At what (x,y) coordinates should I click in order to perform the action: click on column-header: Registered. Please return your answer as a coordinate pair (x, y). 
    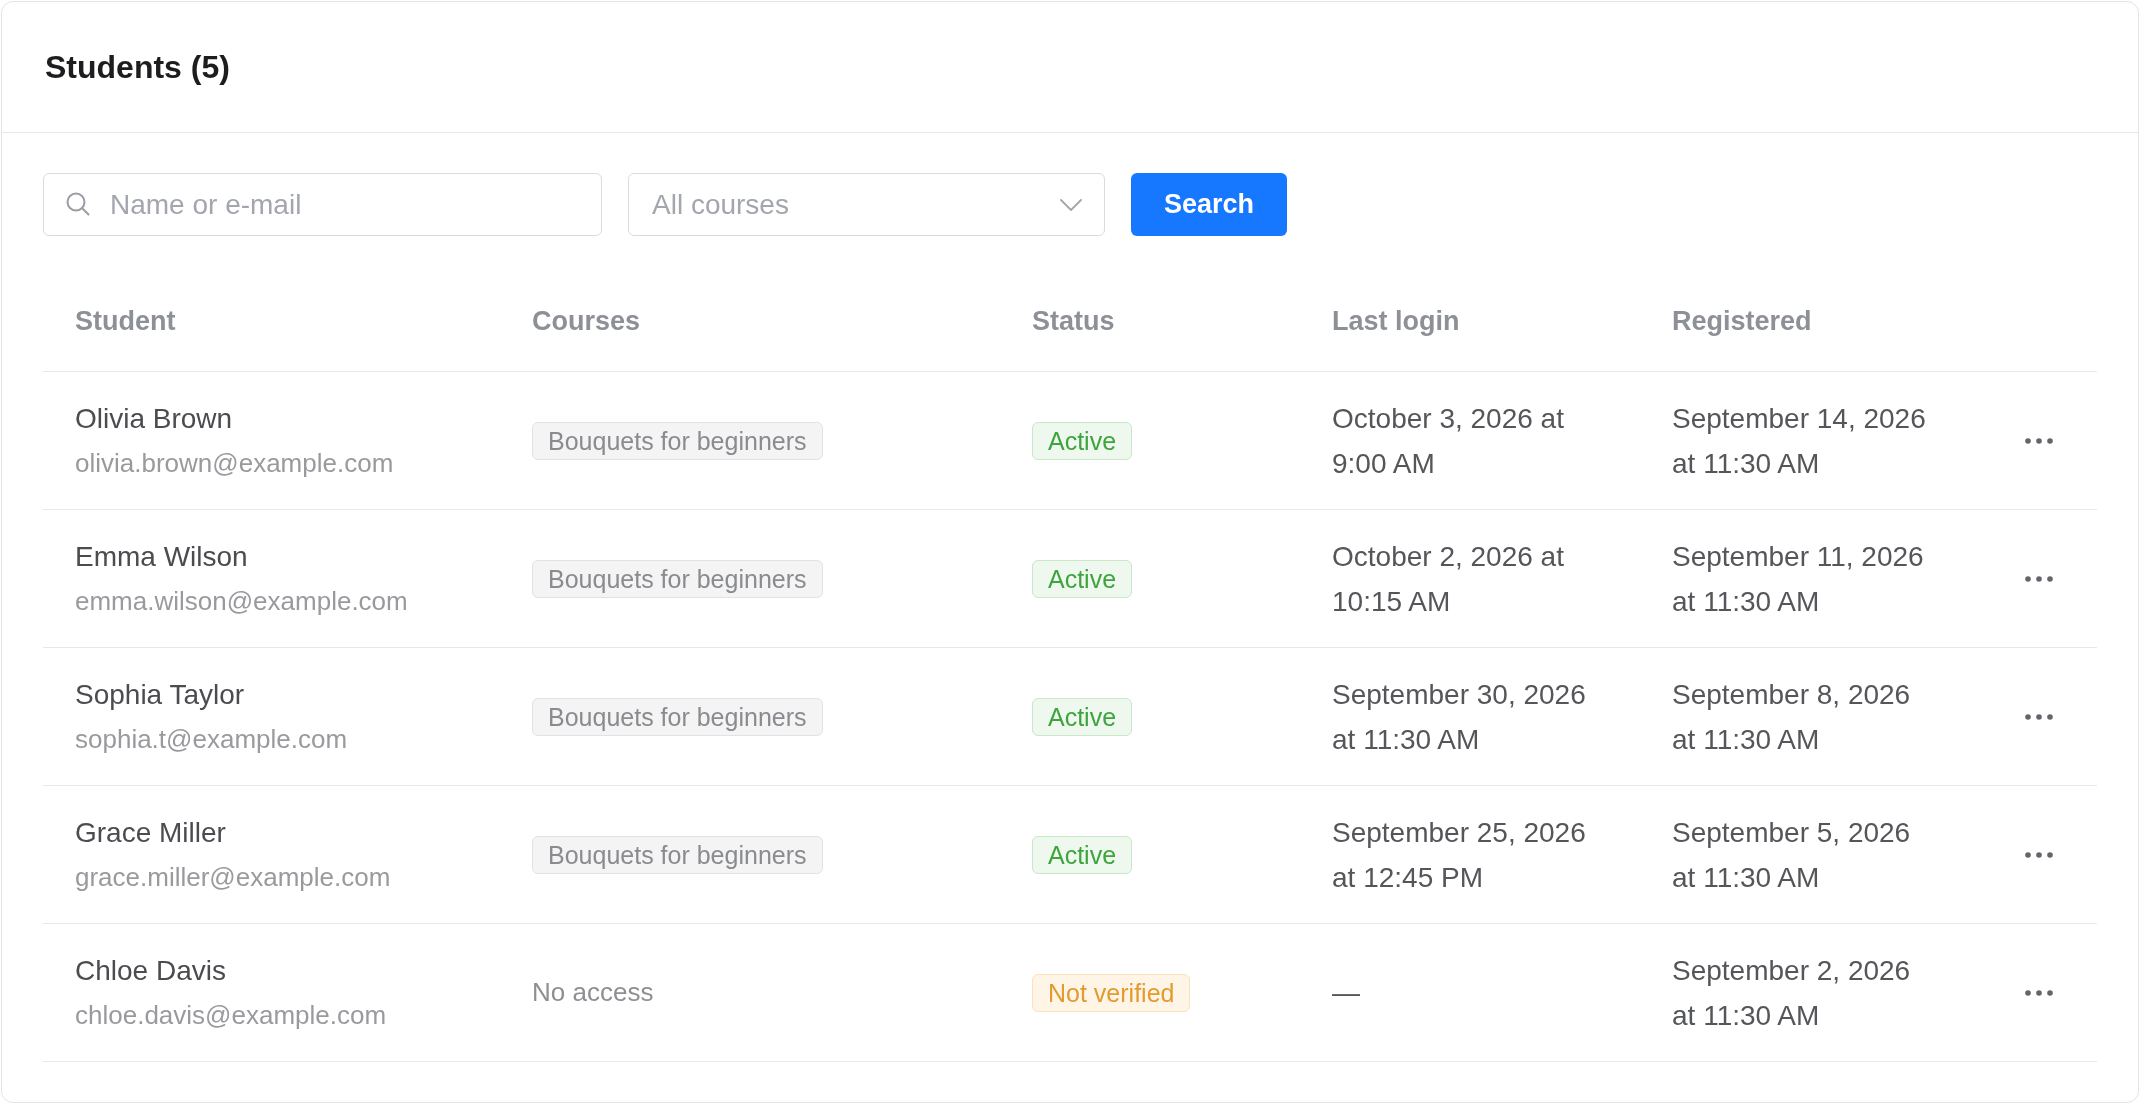
    Looking at the image, I should click on (1742, 321).